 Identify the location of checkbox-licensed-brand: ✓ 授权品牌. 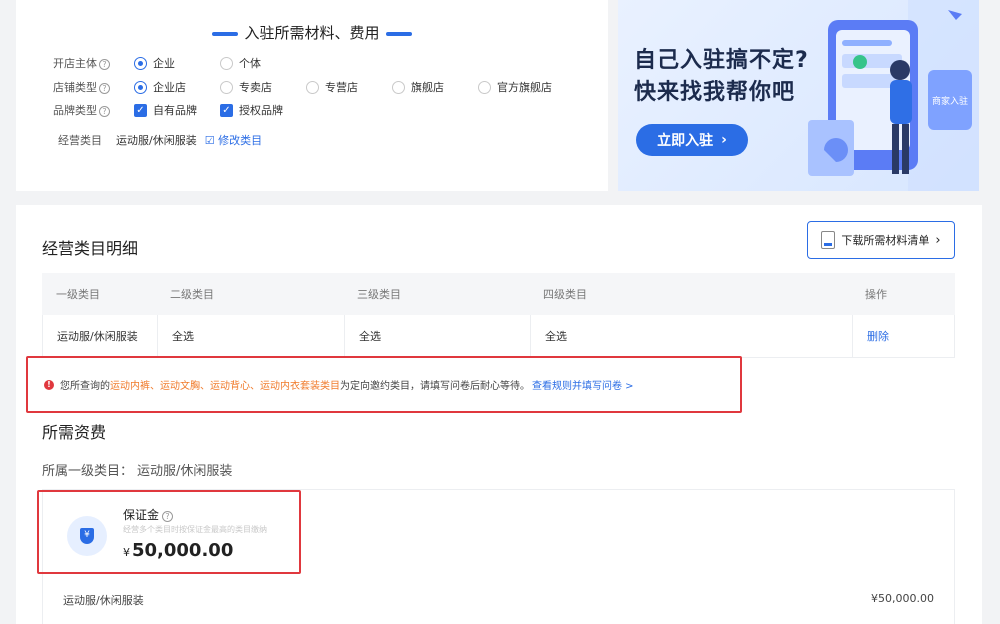
(251, 110).